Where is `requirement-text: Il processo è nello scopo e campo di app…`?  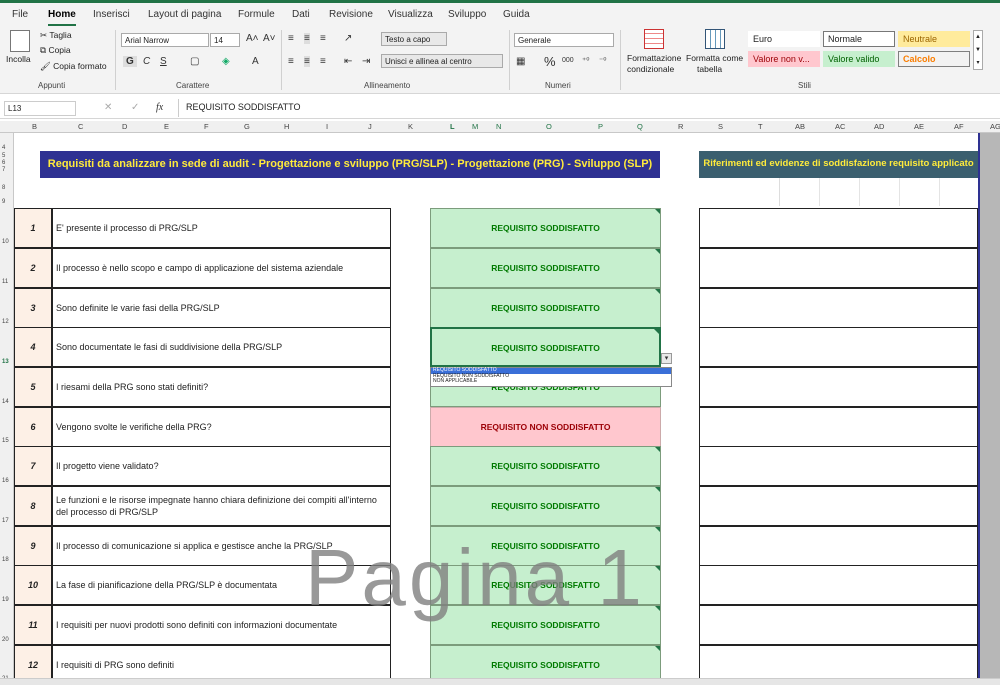 requirement-text: Il processo è nello scopo e campo di app… is located at coordinates (221, 268).